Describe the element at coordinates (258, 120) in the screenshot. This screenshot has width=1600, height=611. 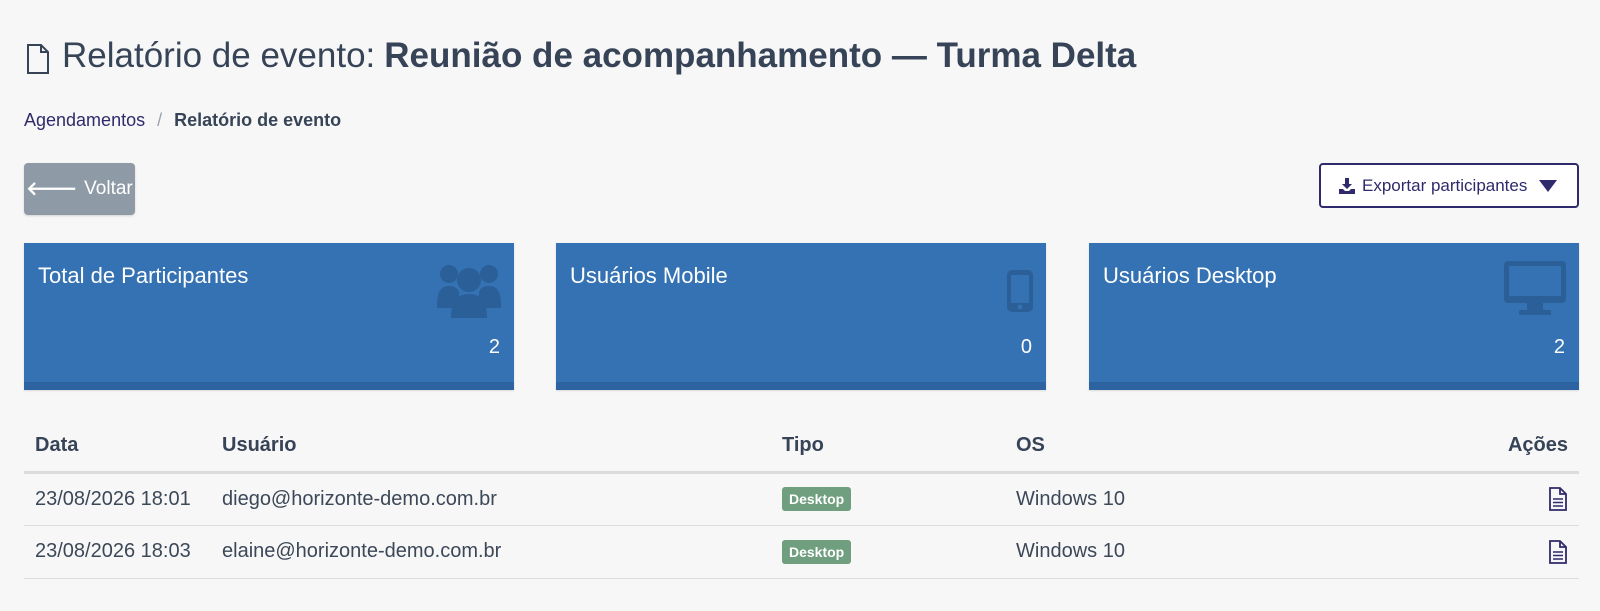
I see `breadcrumb-current: Relatório de evento` at that location.